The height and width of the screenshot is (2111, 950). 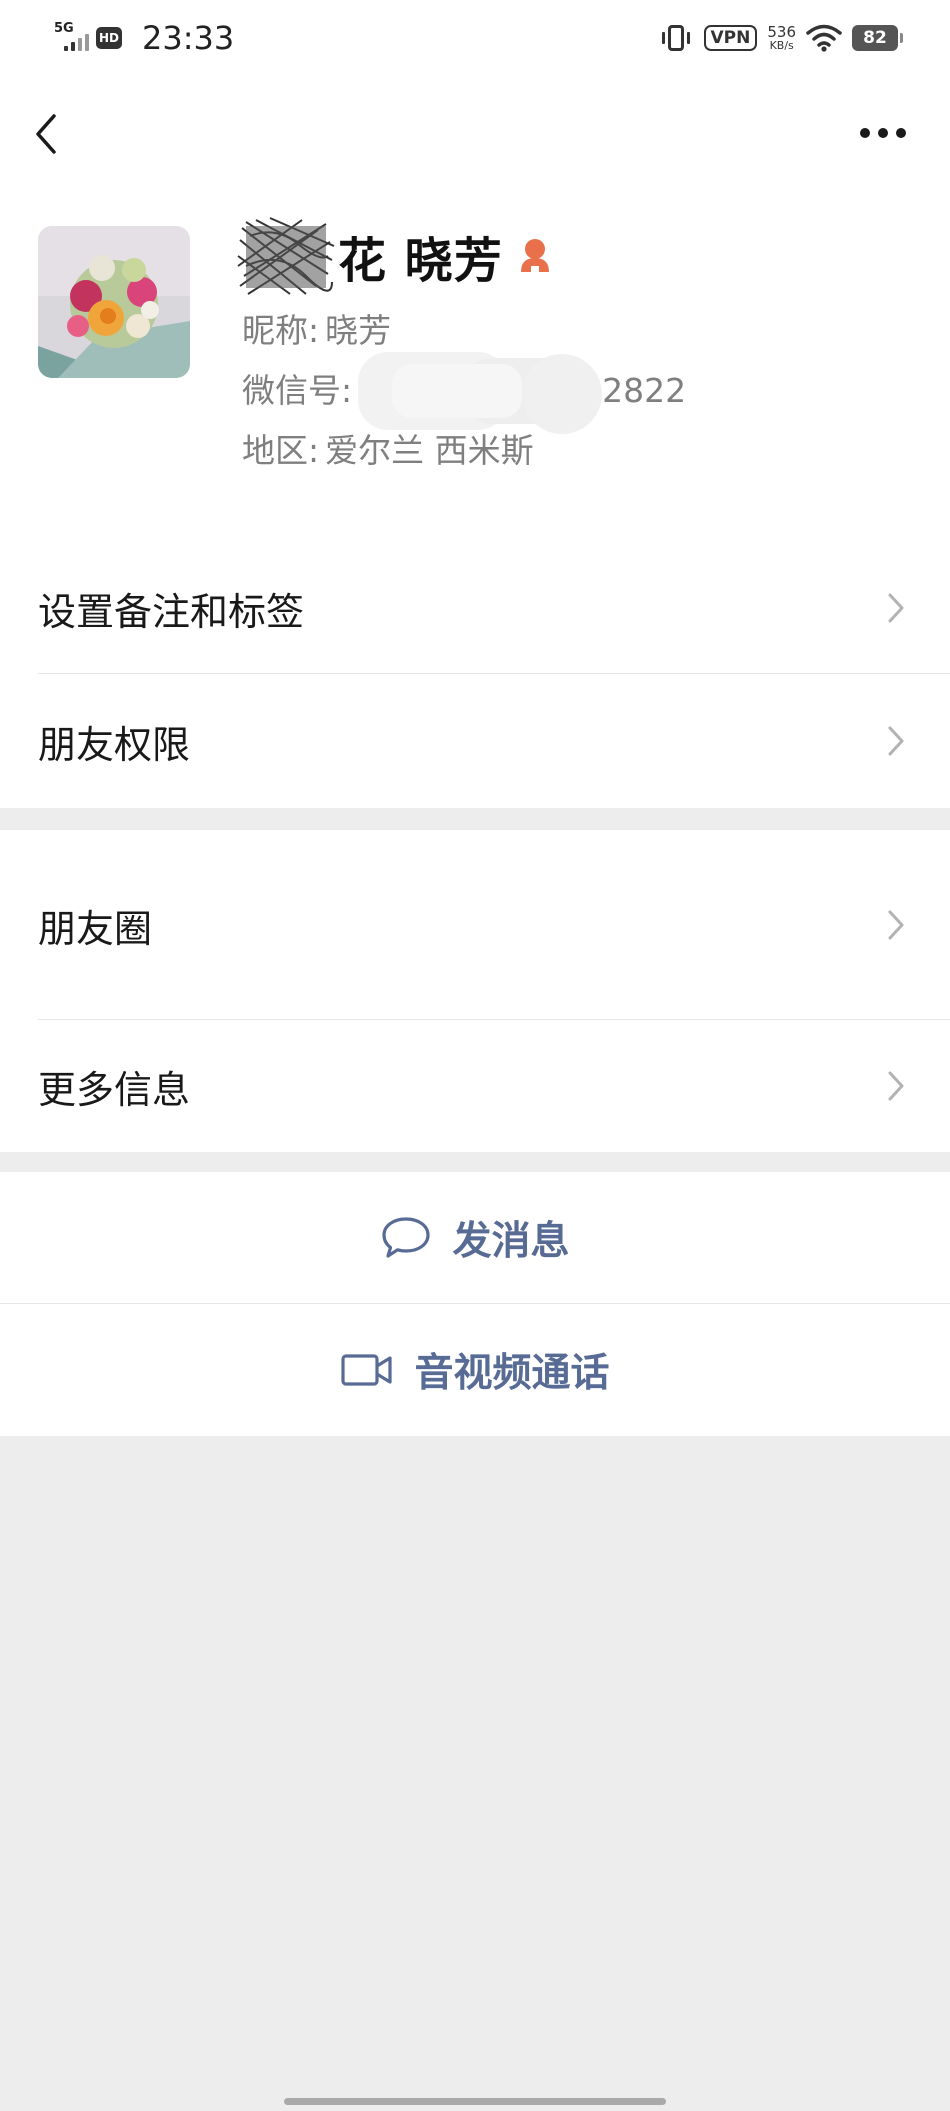 What do you see at coordinates (114, 1089) in the screenshot?
I see `more-info-label: 更多信息` at bounding box center [114, 1089].